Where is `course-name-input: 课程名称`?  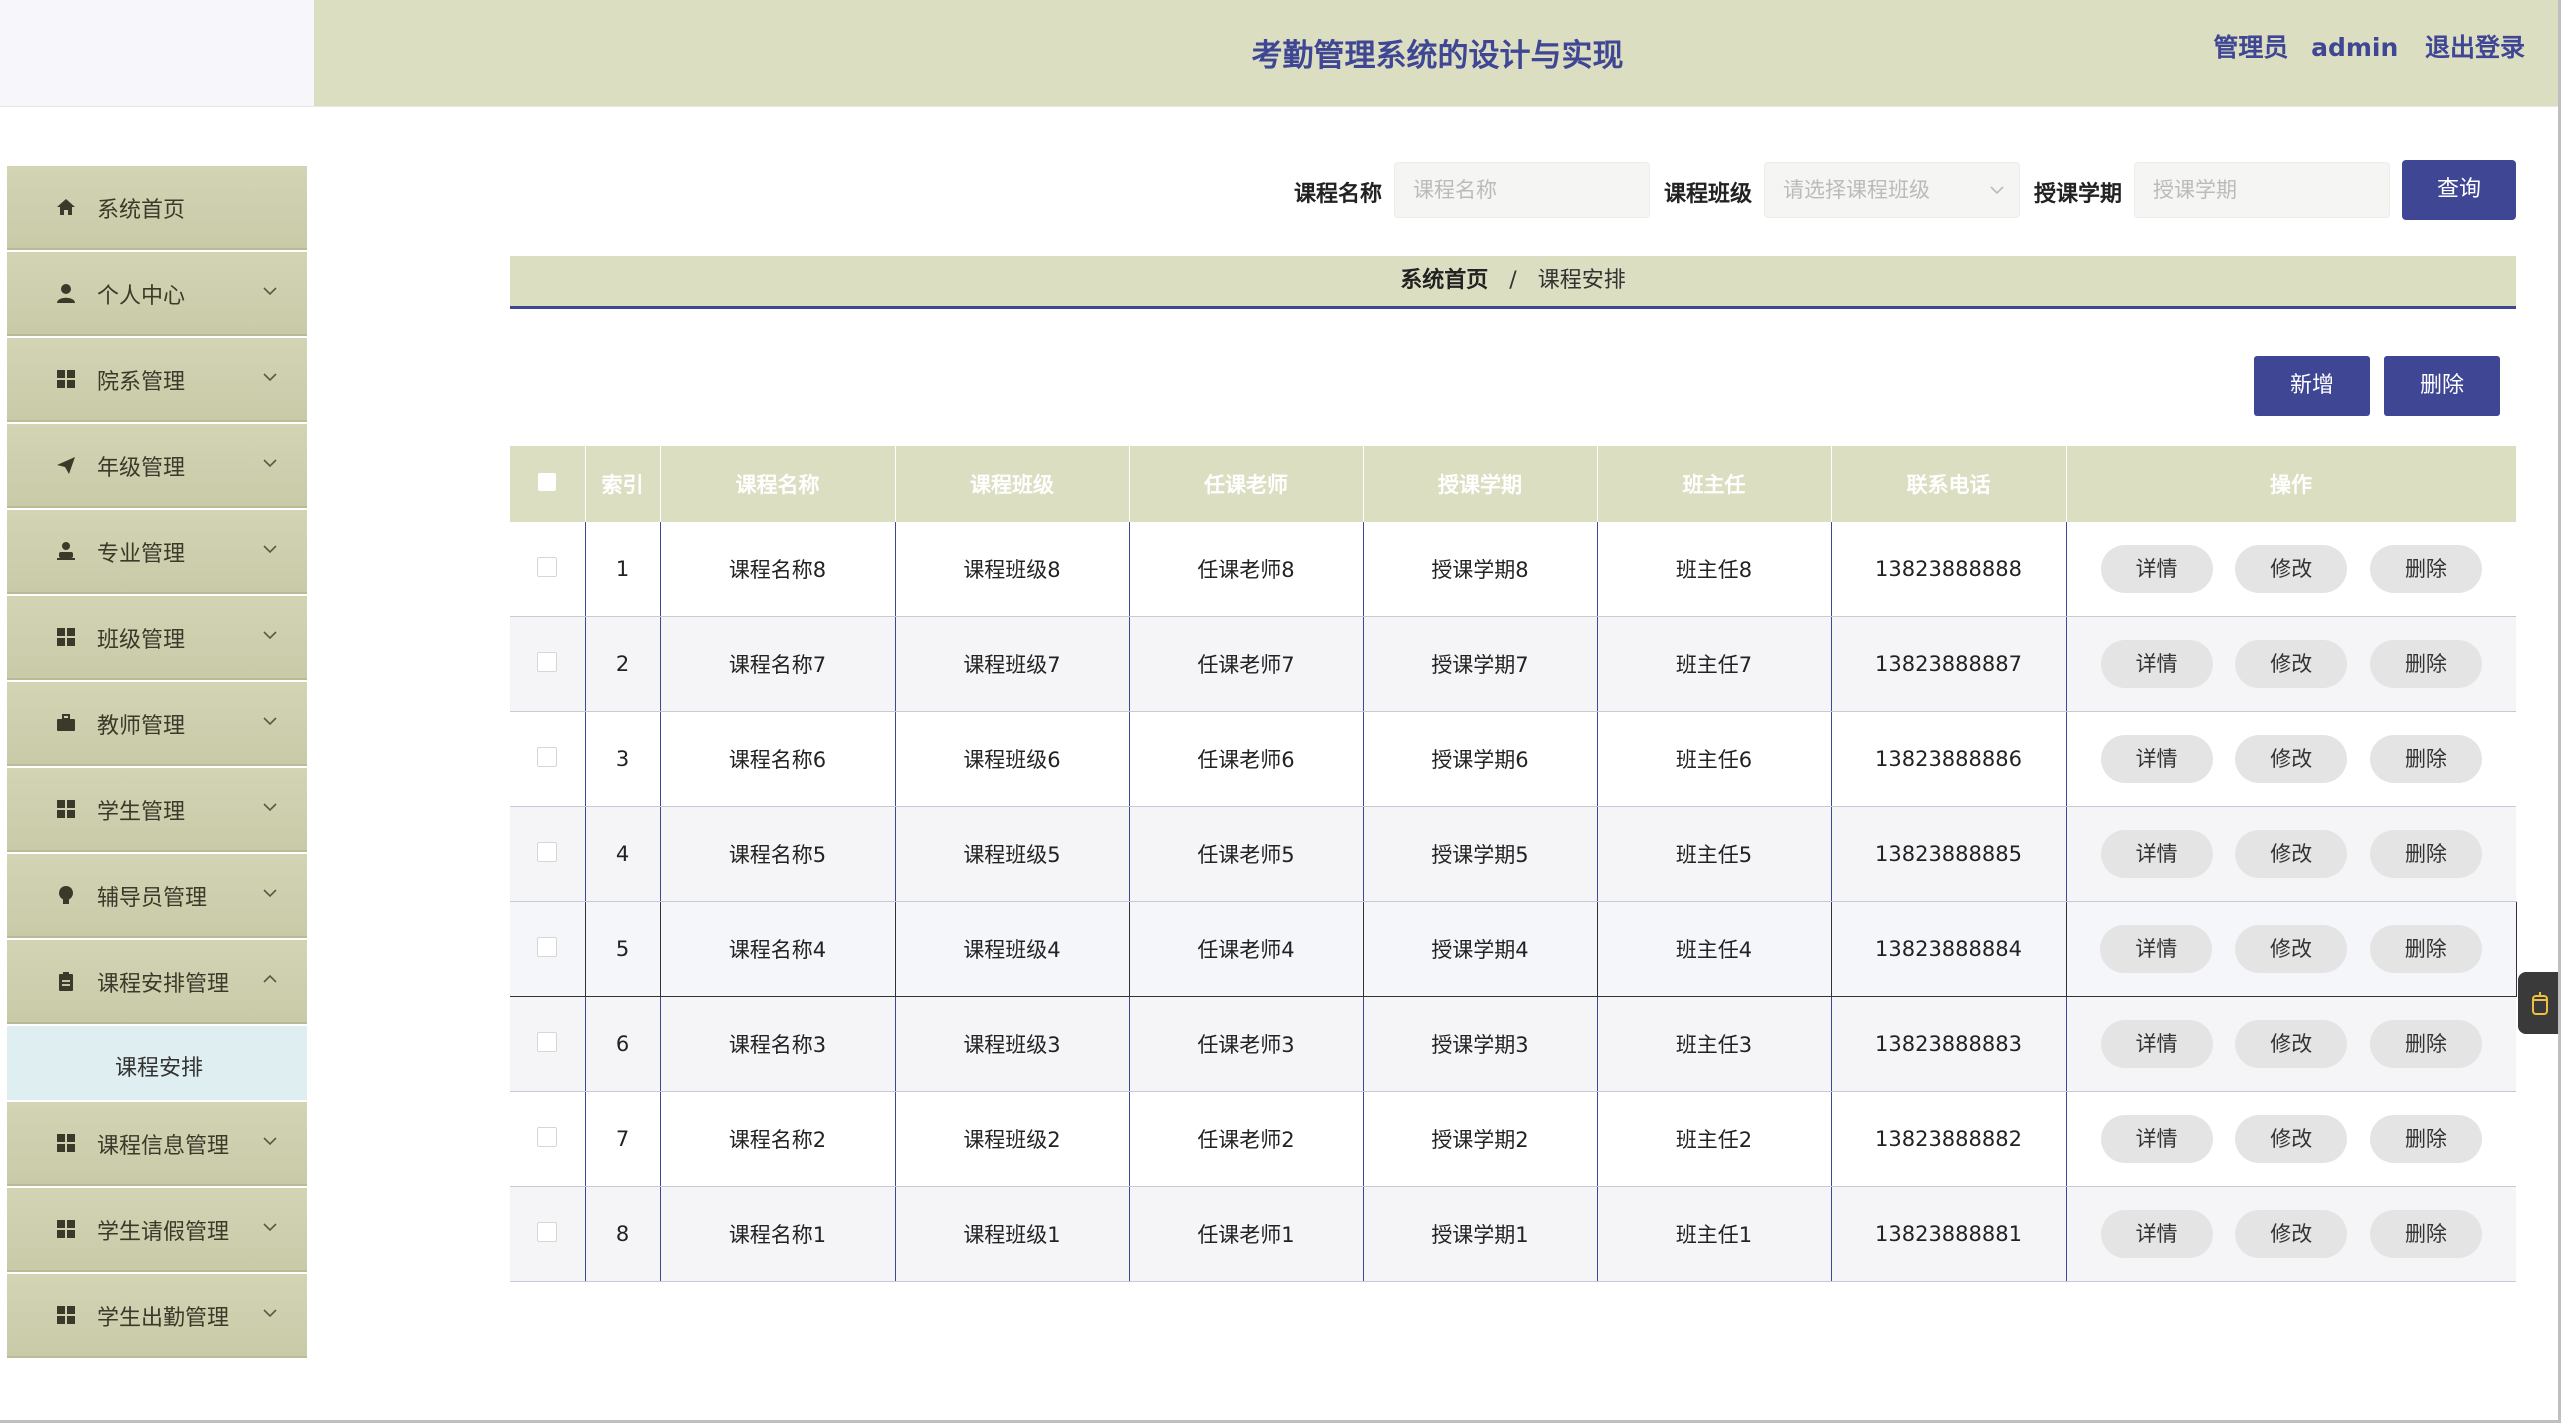 course-name-input: 课程名称 is located at coordinates (1522, 190).